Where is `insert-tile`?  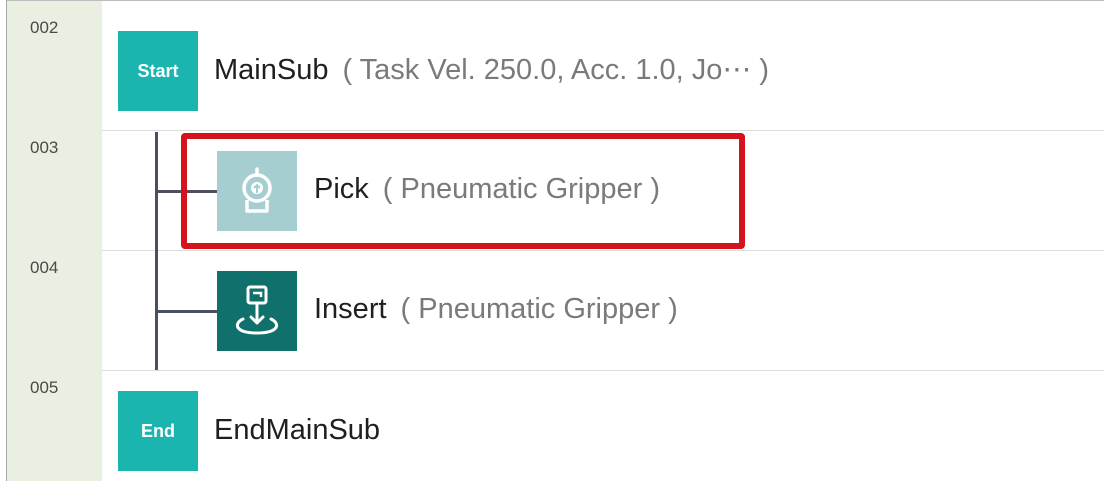 insert-tile is located at coordinates (257, 311).